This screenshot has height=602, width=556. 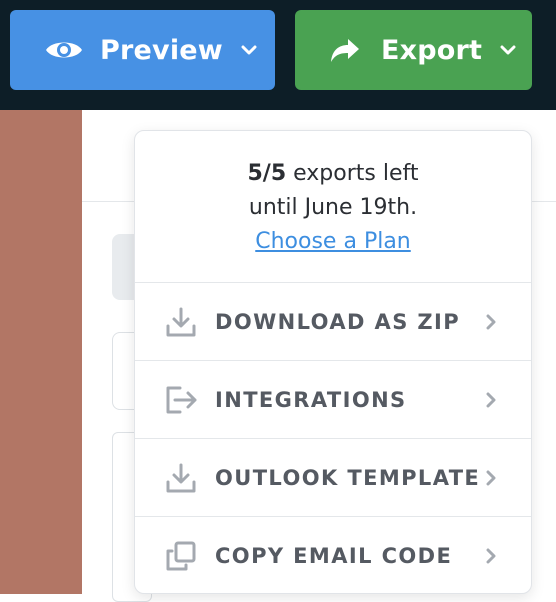 What do you see at coordinates (348, 477) in the screenshot?
I see `menu-item-label: OUTLOOK TEMPLATE` at bounding box center [348, 477].